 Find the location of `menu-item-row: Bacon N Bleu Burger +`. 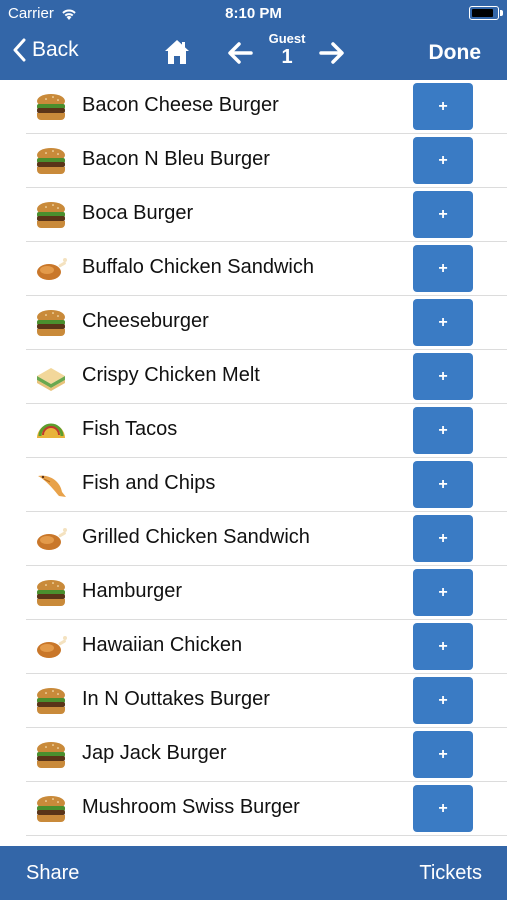

menu-item-row: Bacon N Bleu Burger + is located at coordinates (266, 161).